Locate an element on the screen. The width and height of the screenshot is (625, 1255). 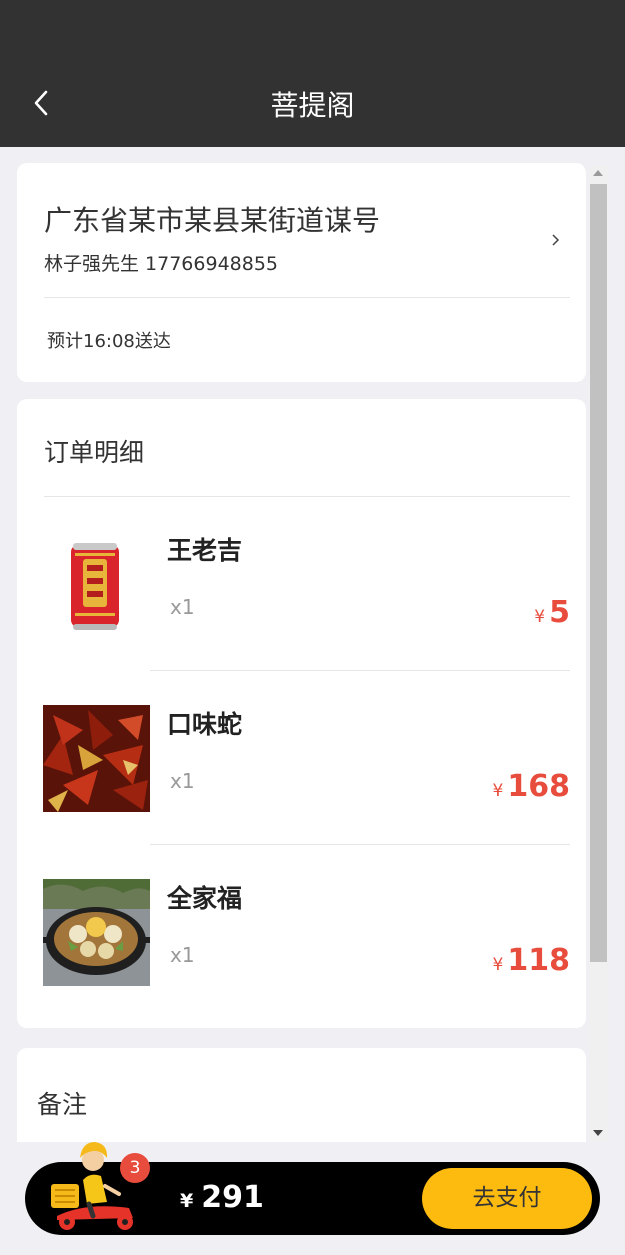
checkout-bar: 3 ¥291 去支付 is located at coordinates (312, 1188).